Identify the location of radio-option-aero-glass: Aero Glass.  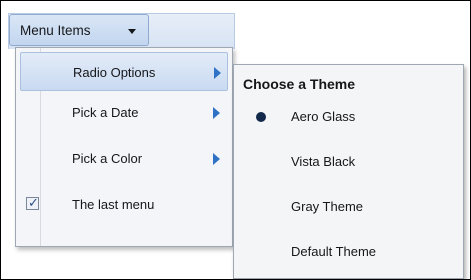
(348, 117).